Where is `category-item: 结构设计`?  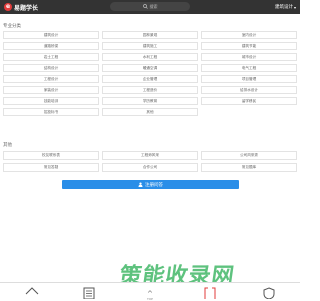 category-item: 结构设计 is located at coordinates (51, 68).